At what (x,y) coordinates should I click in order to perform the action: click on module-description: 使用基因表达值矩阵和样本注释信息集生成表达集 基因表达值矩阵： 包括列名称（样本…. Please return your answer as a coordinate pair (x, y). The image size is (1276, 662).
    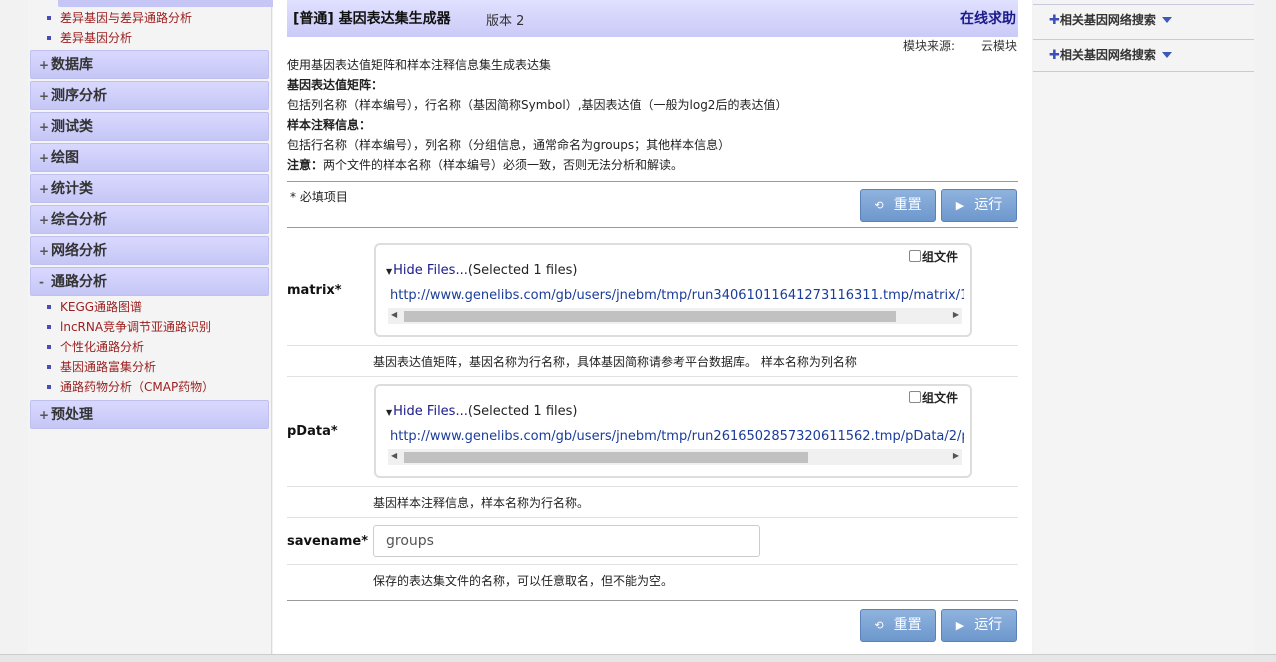
    Looking at the image, I should click on (652, 115).